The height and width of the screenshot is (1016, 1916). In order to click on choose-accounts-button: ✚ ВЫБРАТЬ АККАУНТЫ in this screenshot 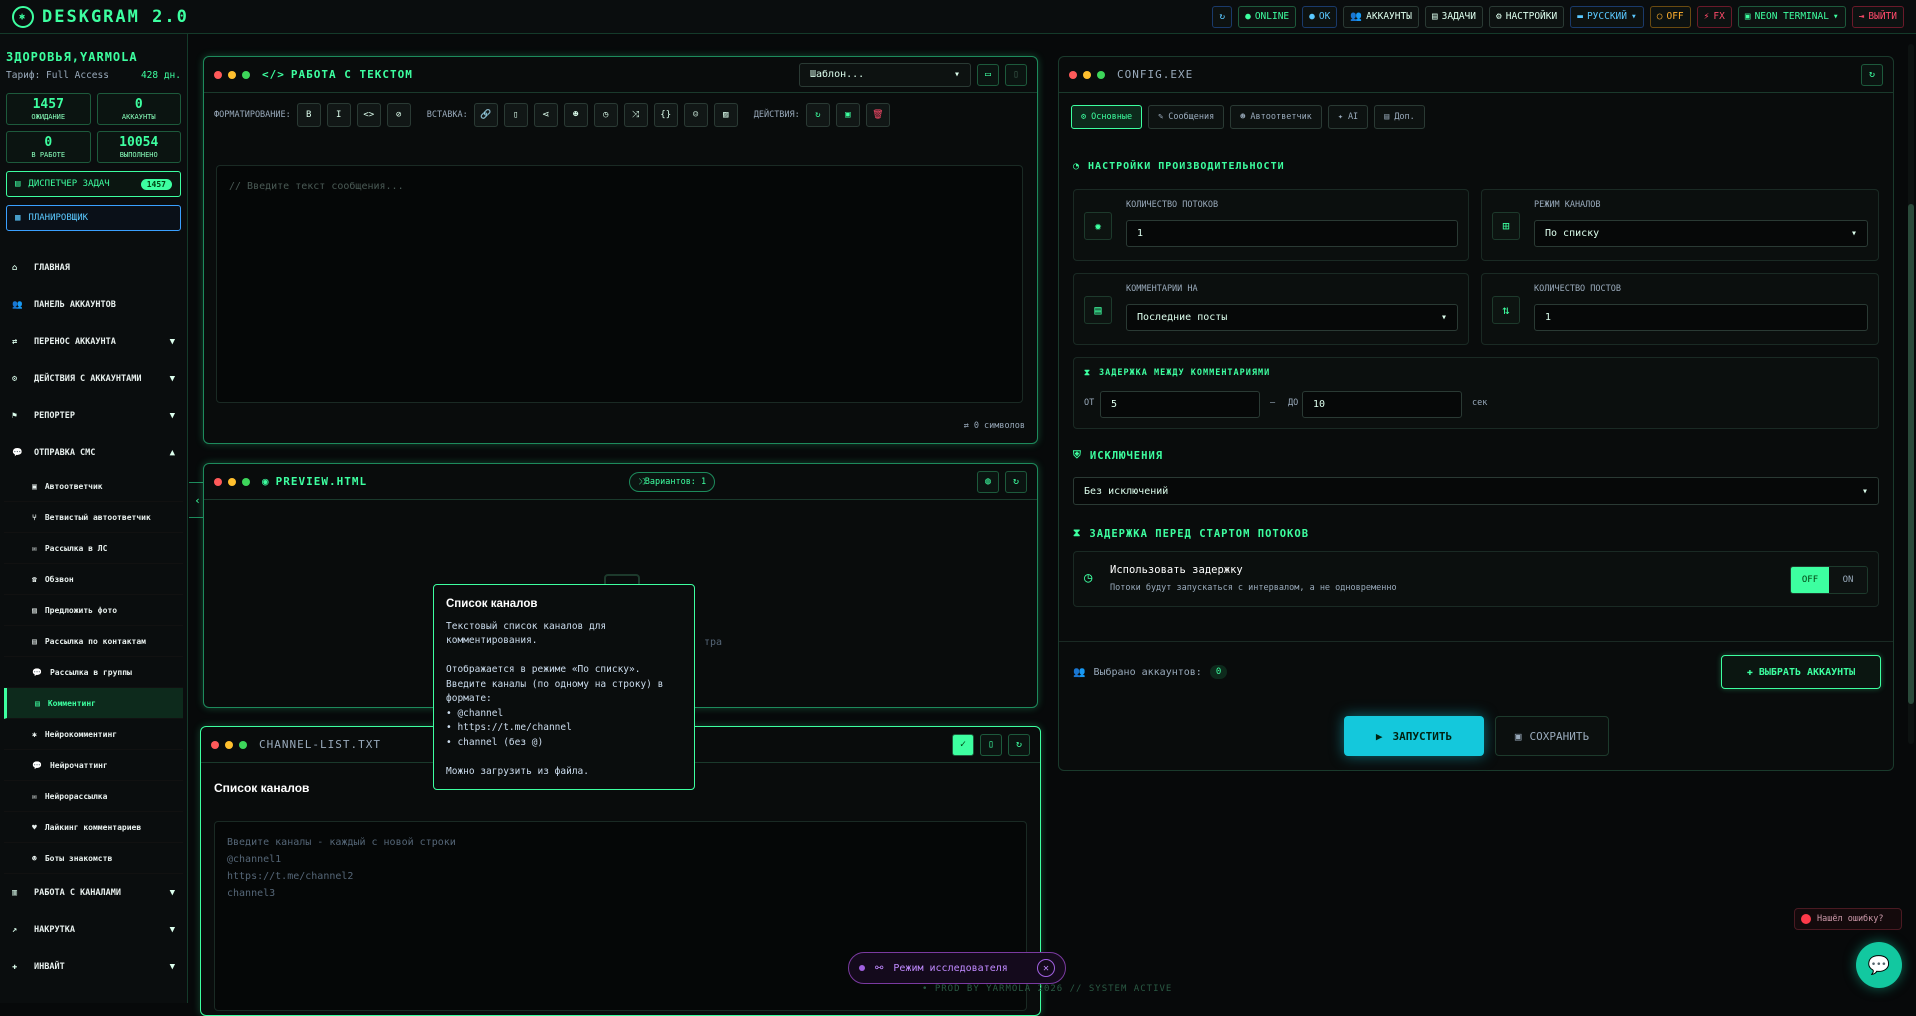, I will do `click(1801, 672)`.